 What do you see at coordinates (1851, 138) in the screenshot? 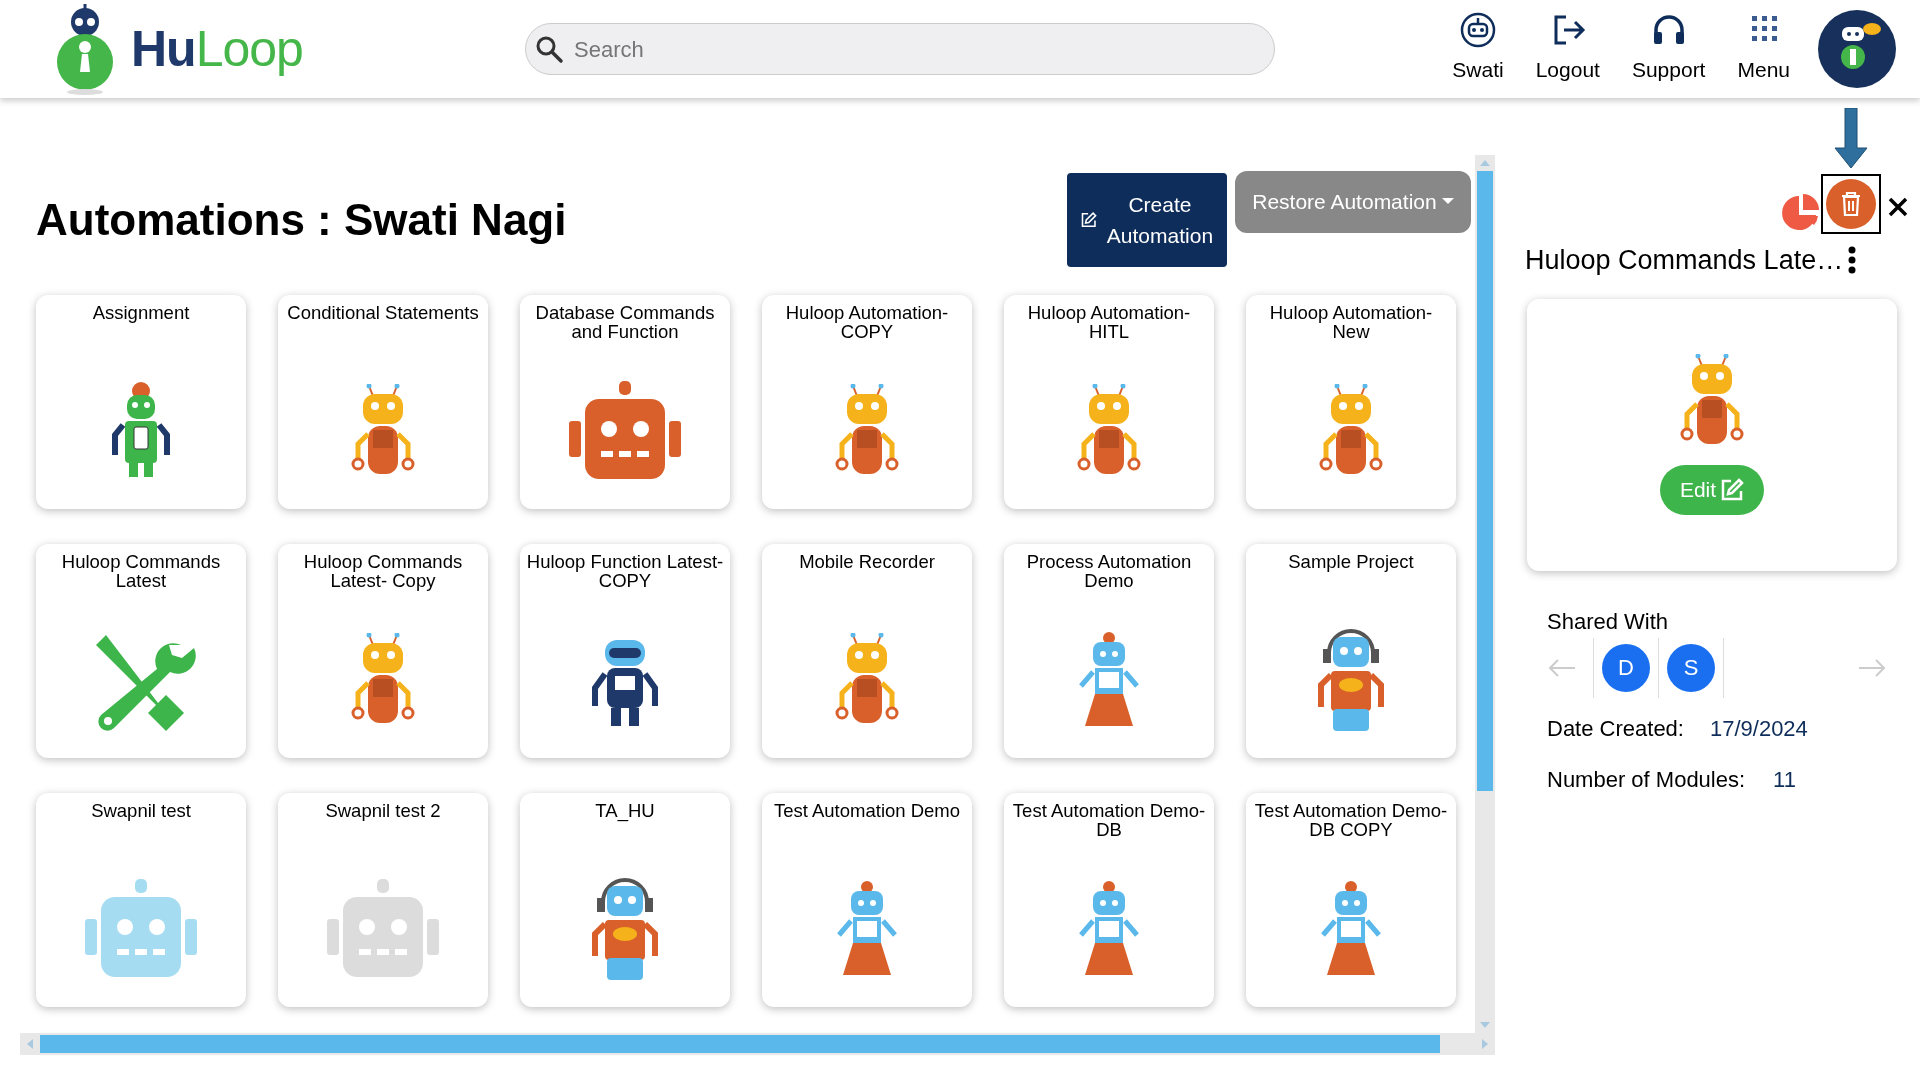
I see `down-arrow-icon` at bounding box center [1851, 138].